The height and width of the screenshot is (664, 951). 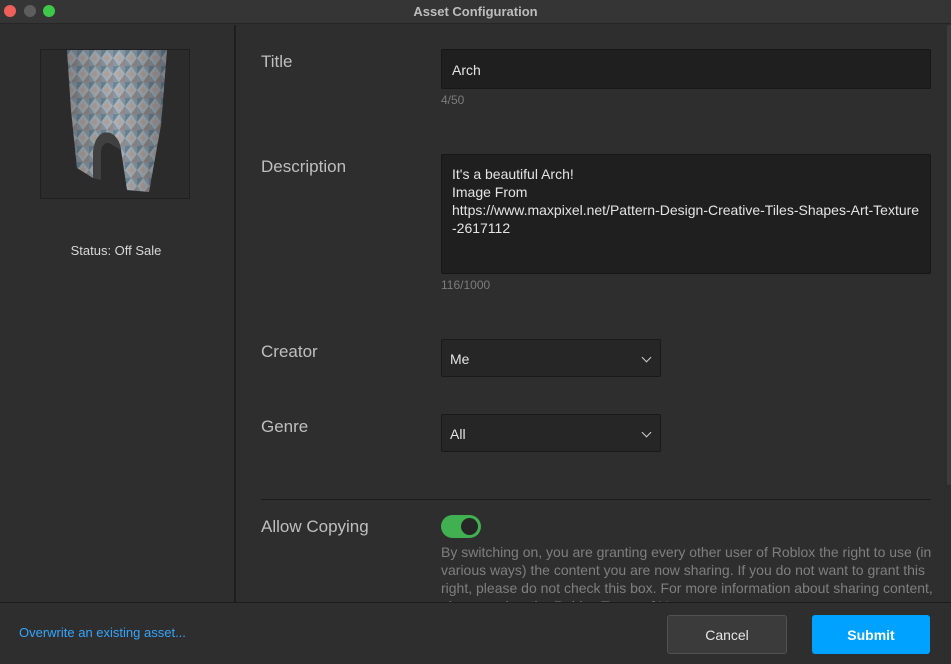 I want to click on toggle-knob, so click(x=469, y=526).